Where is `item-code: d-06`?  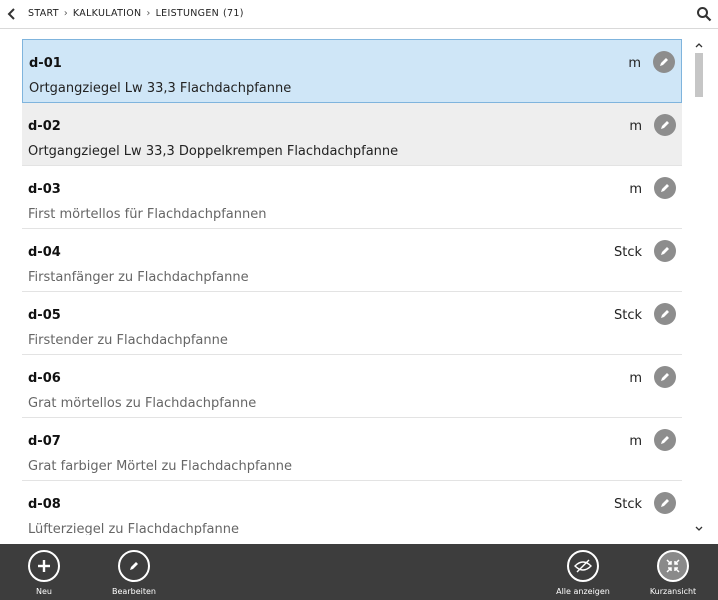
item-code: d-06 is located at coordinates (44, 378).